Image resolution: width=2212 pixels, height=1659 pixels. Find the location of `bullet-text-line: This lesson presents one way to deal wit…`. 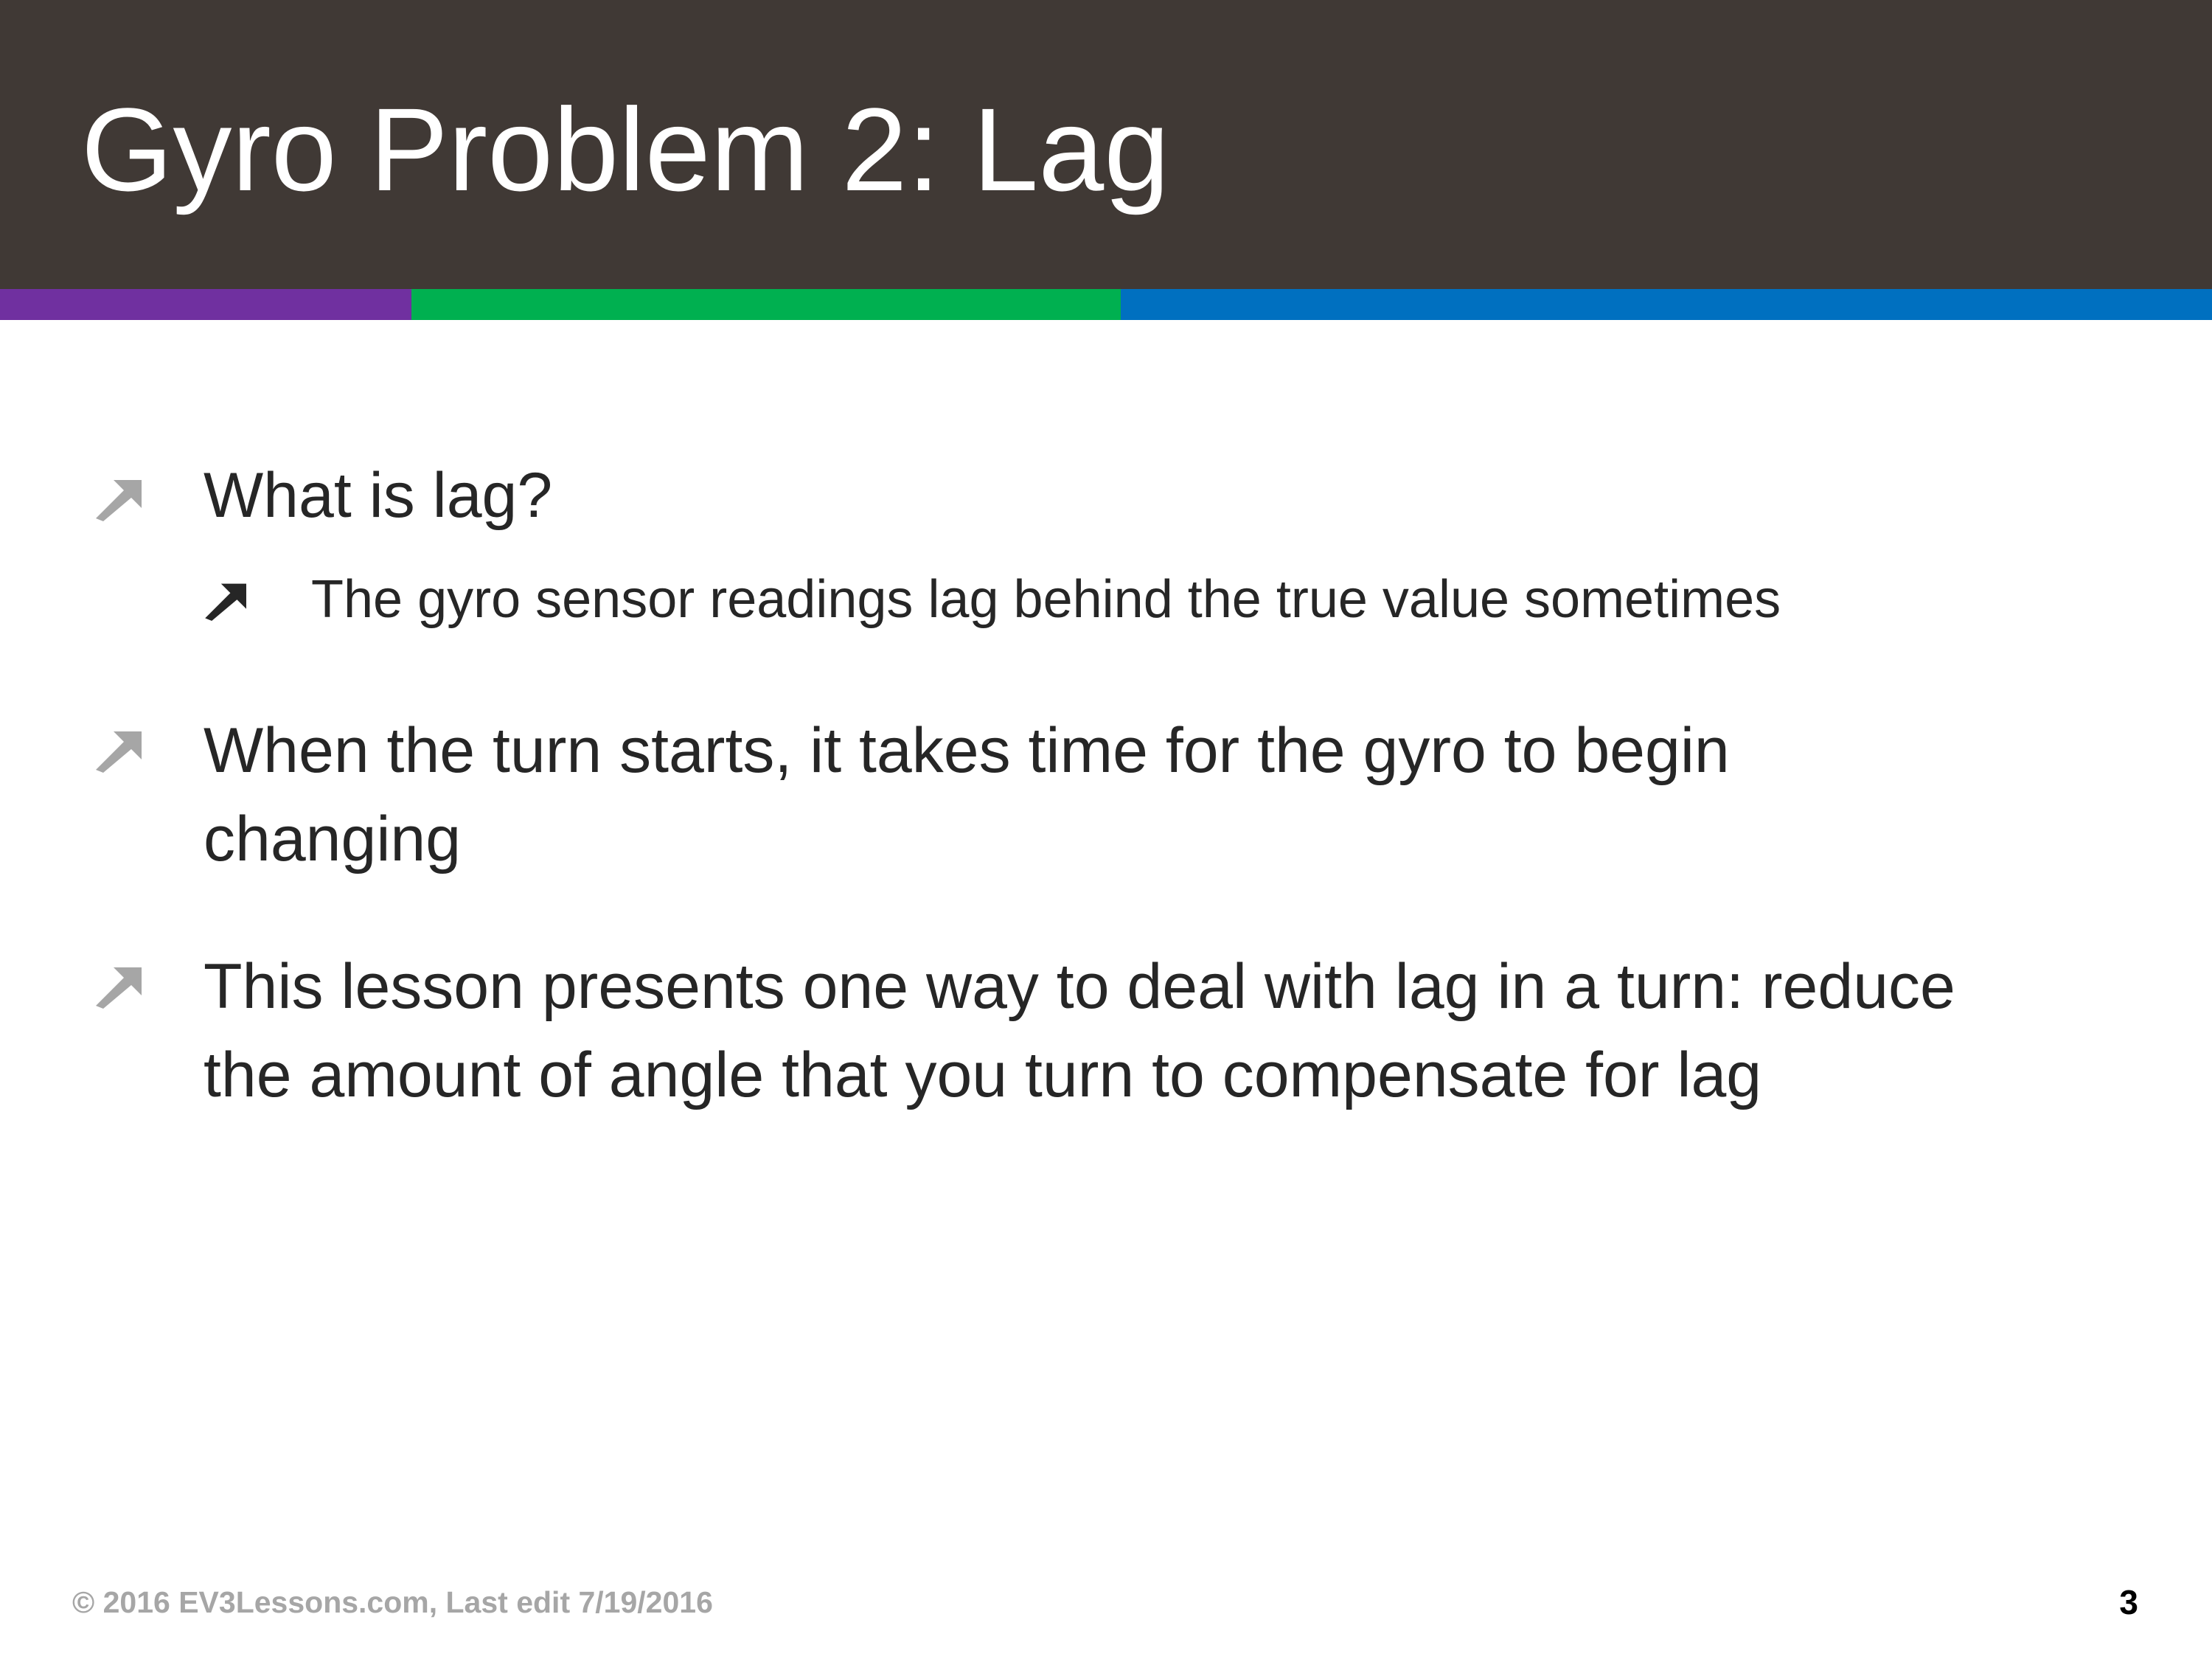

bullet-text-line: This lesson presents one way to deal wit… is located at coordinates (1079, 986).